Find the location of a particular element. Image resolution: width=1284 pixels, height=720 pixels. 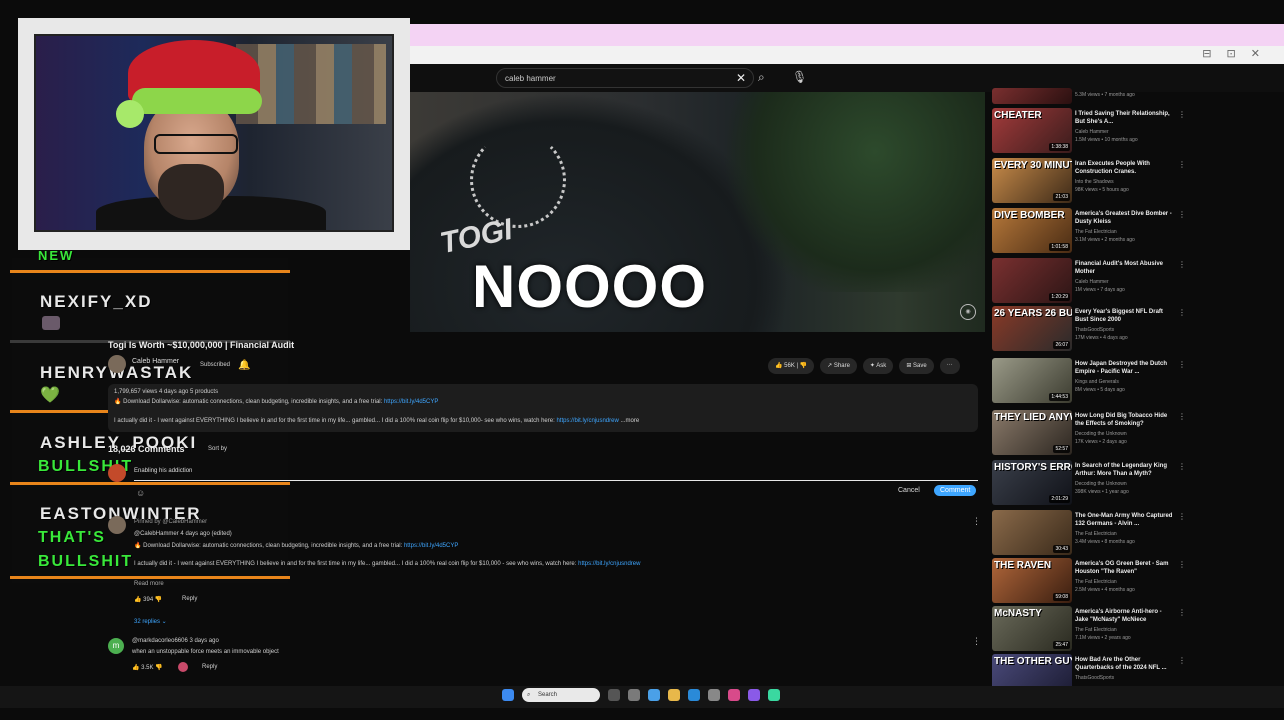

search-input: caleb hammer is located at coordinates (625, 78).